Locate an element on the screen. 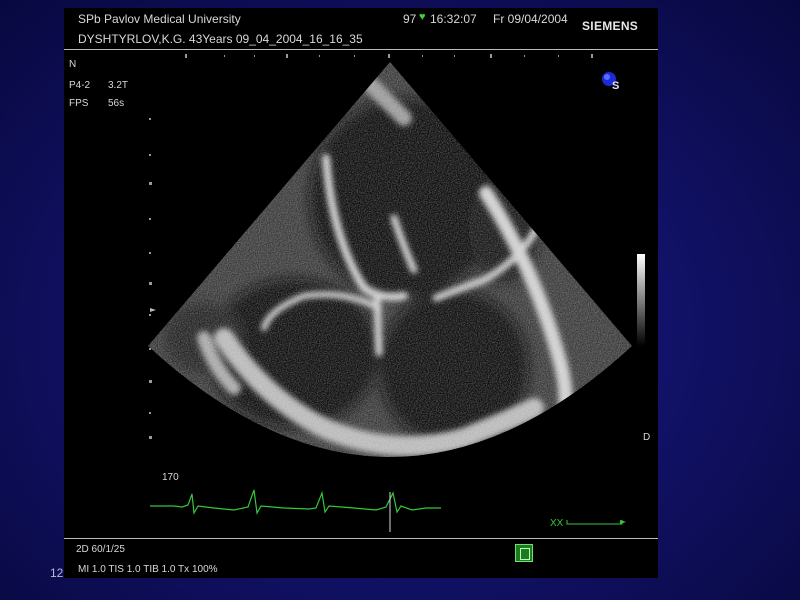 The width and height of the screenshot is (800, 600). safety-indices: MI 1.0 TIS 1.0 TIB 1.0 Tx 100% is located at coordinates (148, 569).